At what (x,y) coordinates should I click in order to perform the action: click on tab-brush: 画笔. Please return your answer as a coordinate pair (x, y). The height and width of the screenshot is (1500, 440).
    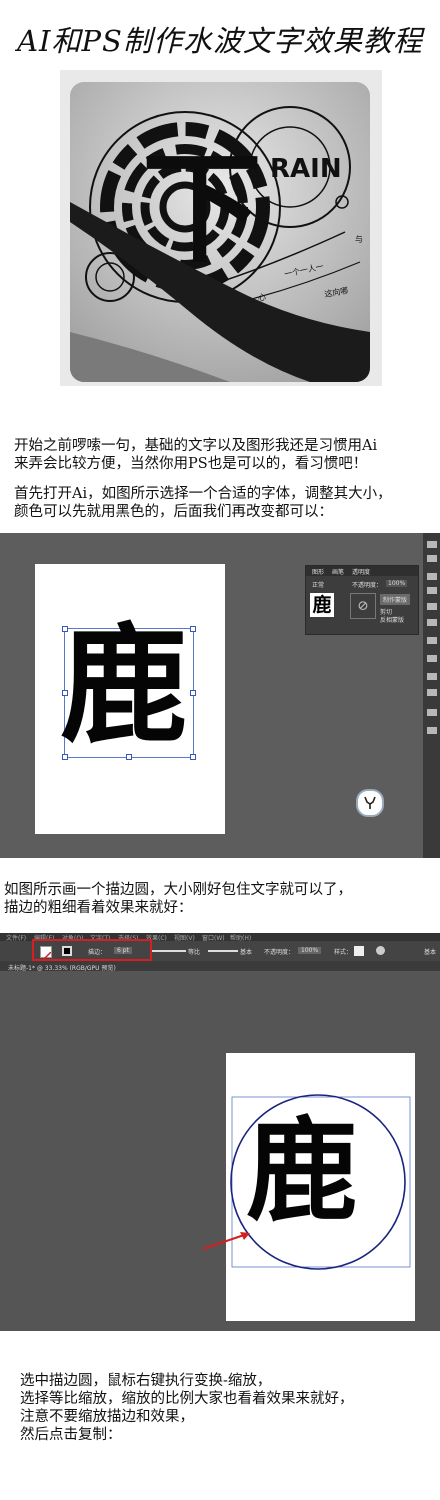
    Looking at the image, I should click on (338, 571).